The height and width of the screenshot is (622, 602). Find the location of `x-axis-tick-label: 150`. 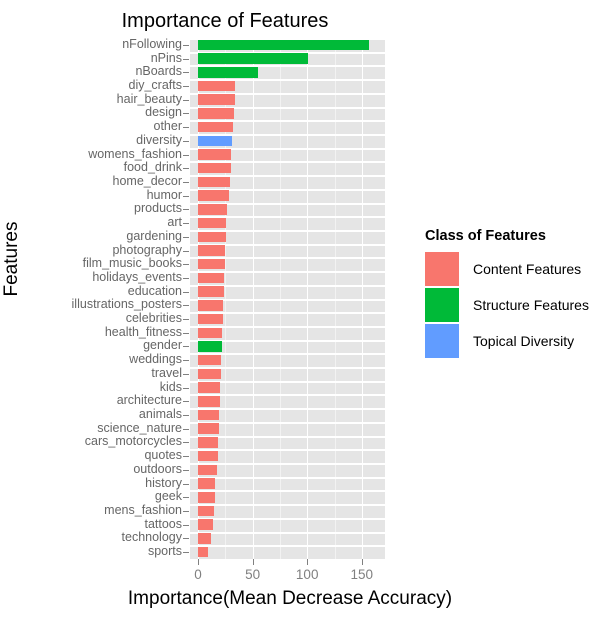

x-axis-tick-label: 150 is located at coordinates (362, 574).